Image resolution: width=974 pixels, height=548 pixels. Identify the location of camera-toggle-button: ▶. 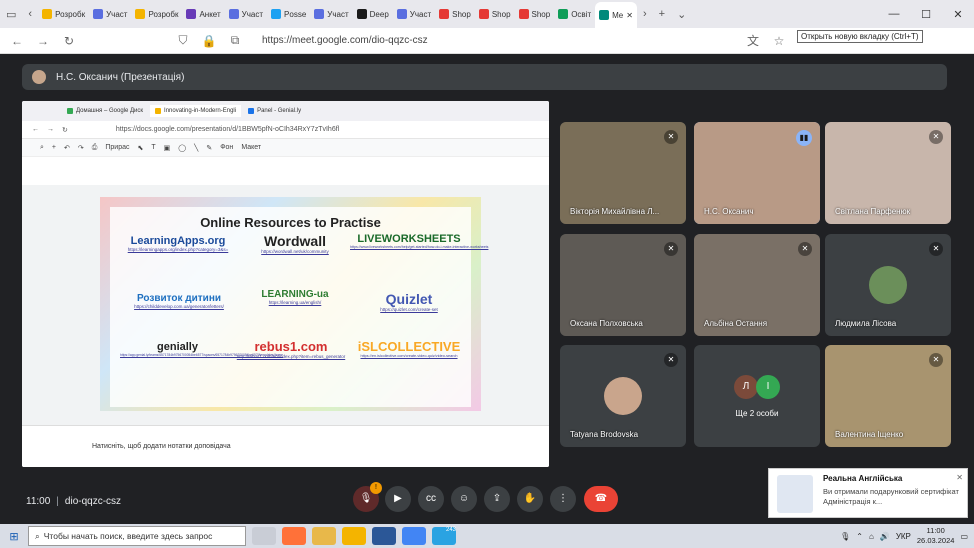
(398, 499).